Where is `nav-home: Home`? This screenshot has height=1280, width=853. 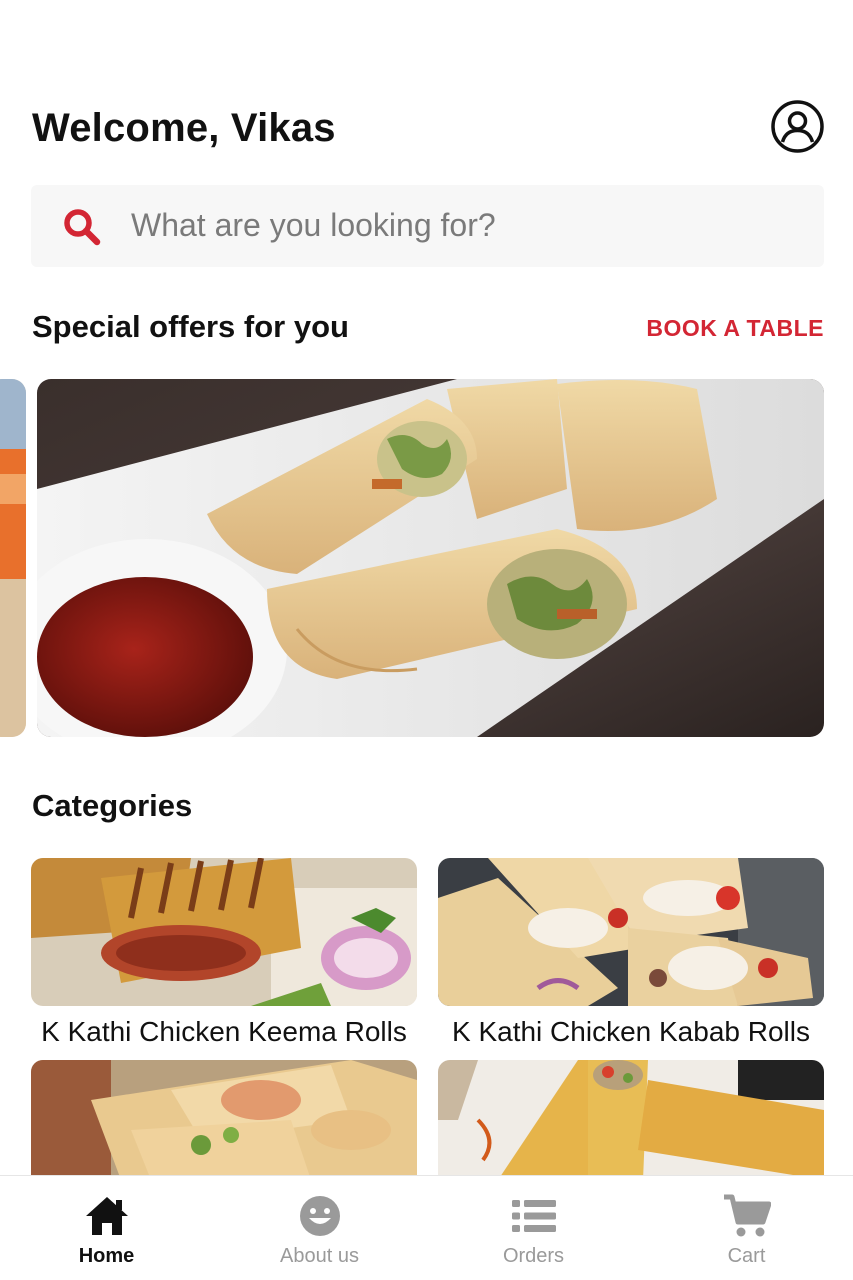 nav-home: Home is located at coordinates (106, 1228).